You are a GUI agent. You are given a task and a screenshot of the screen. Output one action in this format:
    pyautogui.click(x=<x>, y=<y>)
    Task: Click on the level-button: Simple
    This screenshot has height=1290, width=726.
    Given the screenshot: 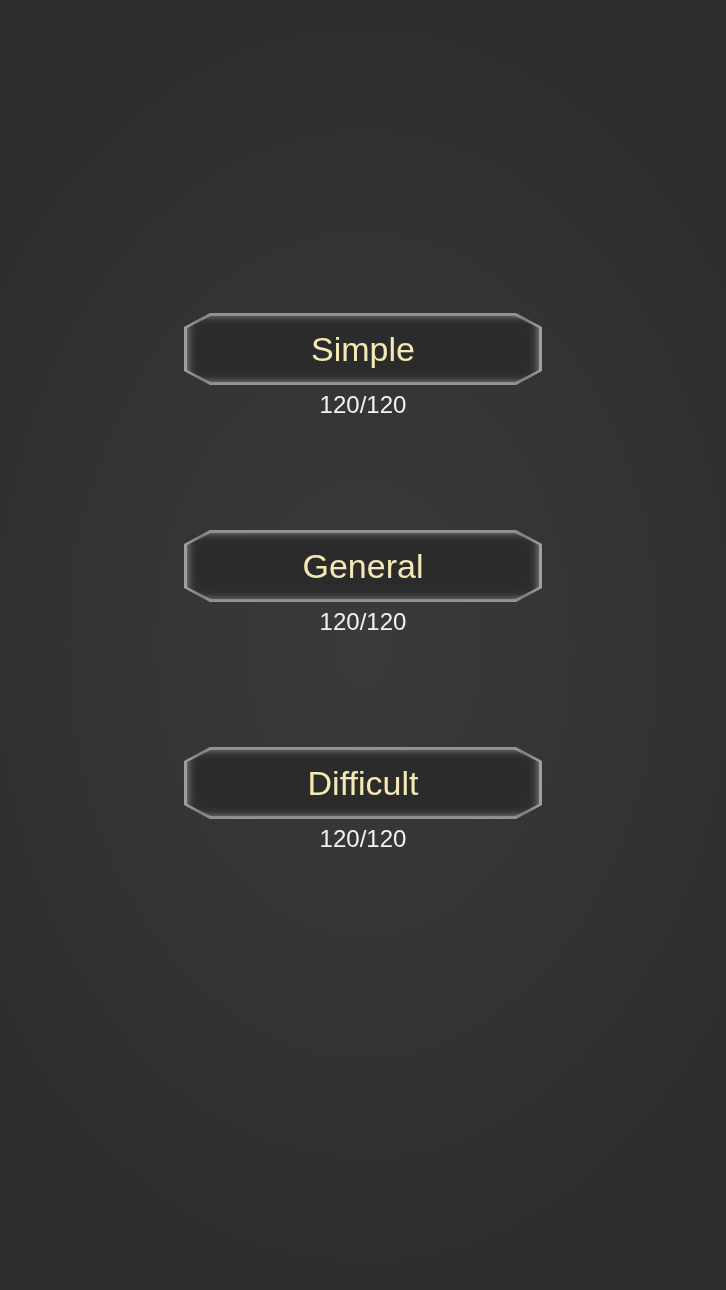 What is the action you would take?
    pyautogui.click(x=363, y=349)
    